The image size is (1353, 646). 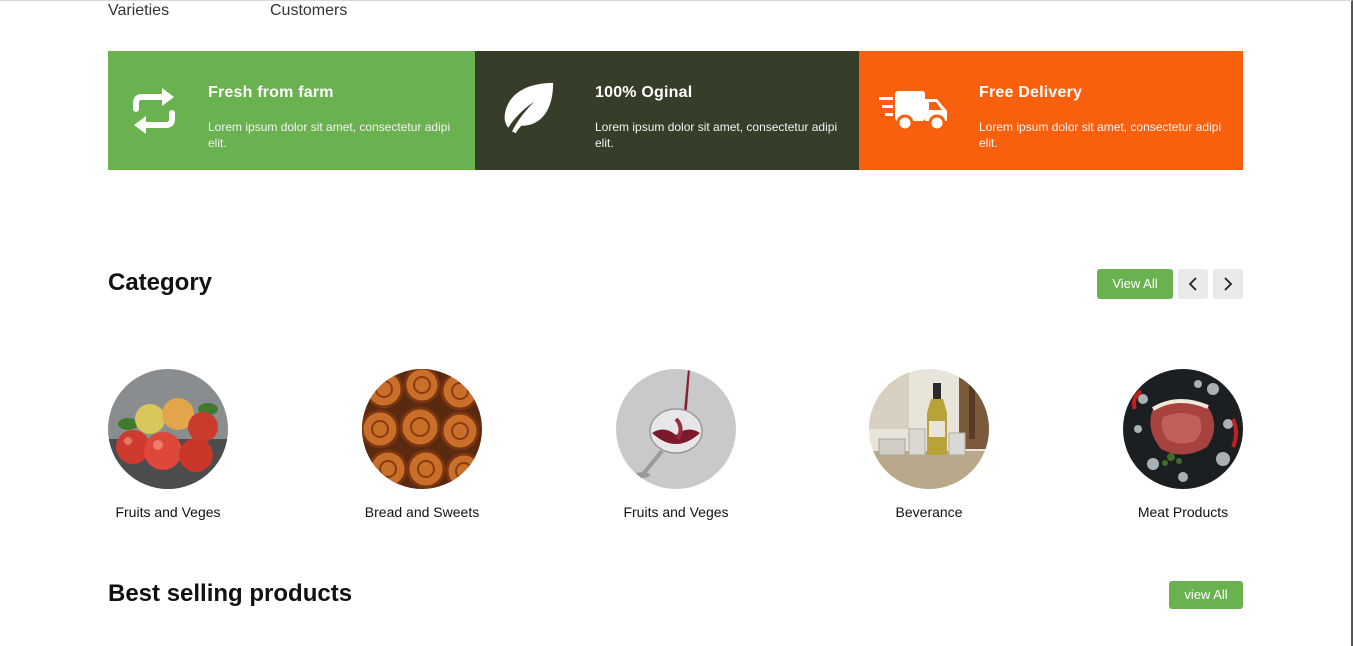 What do you see at coordinates (422, 429) in the screenshot?
I see `cinnamon-rolls-image` at bounding box center [422, 429].